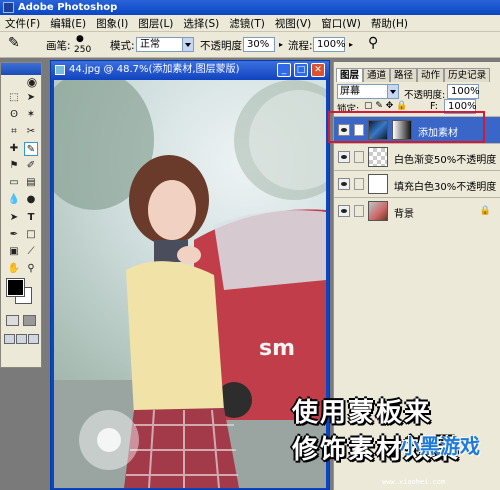 The image size is (500, 490). Describe the element at coordinates (33, 339) in the screenshot. I see `screen-mode-full-icon` at that location.